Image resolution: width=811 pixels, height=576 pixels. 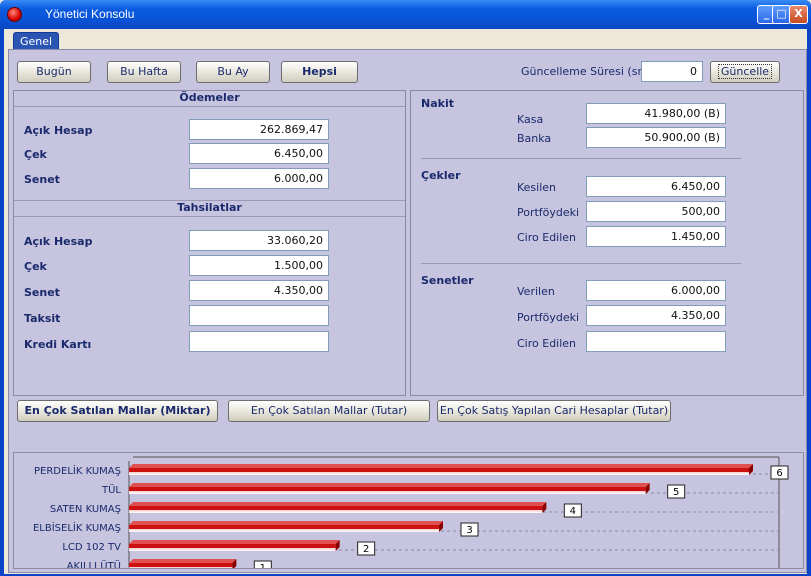 I want to click on checks-endorsed-field: 1.450,00, so click(x=656, y=236).